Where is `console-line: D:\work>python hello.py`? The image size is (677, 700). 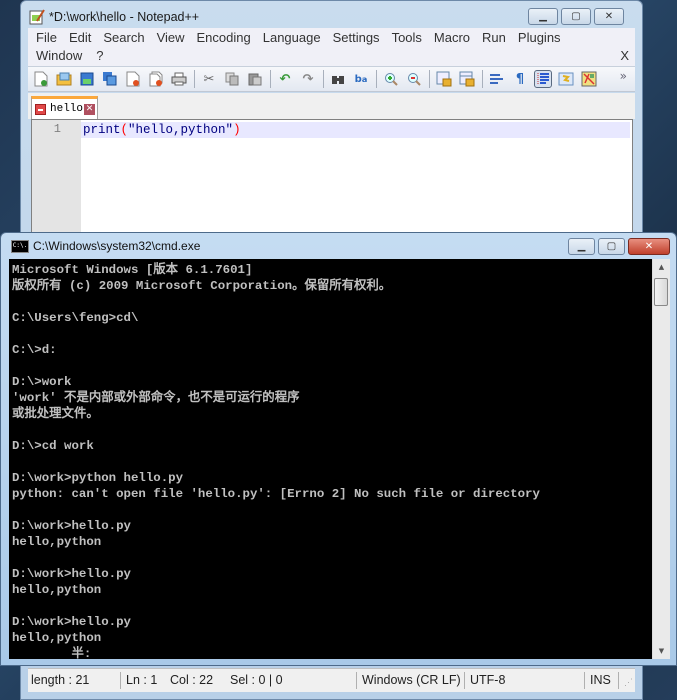 console-line: D:\work>python hello.py is located at coordinates (98, 478).